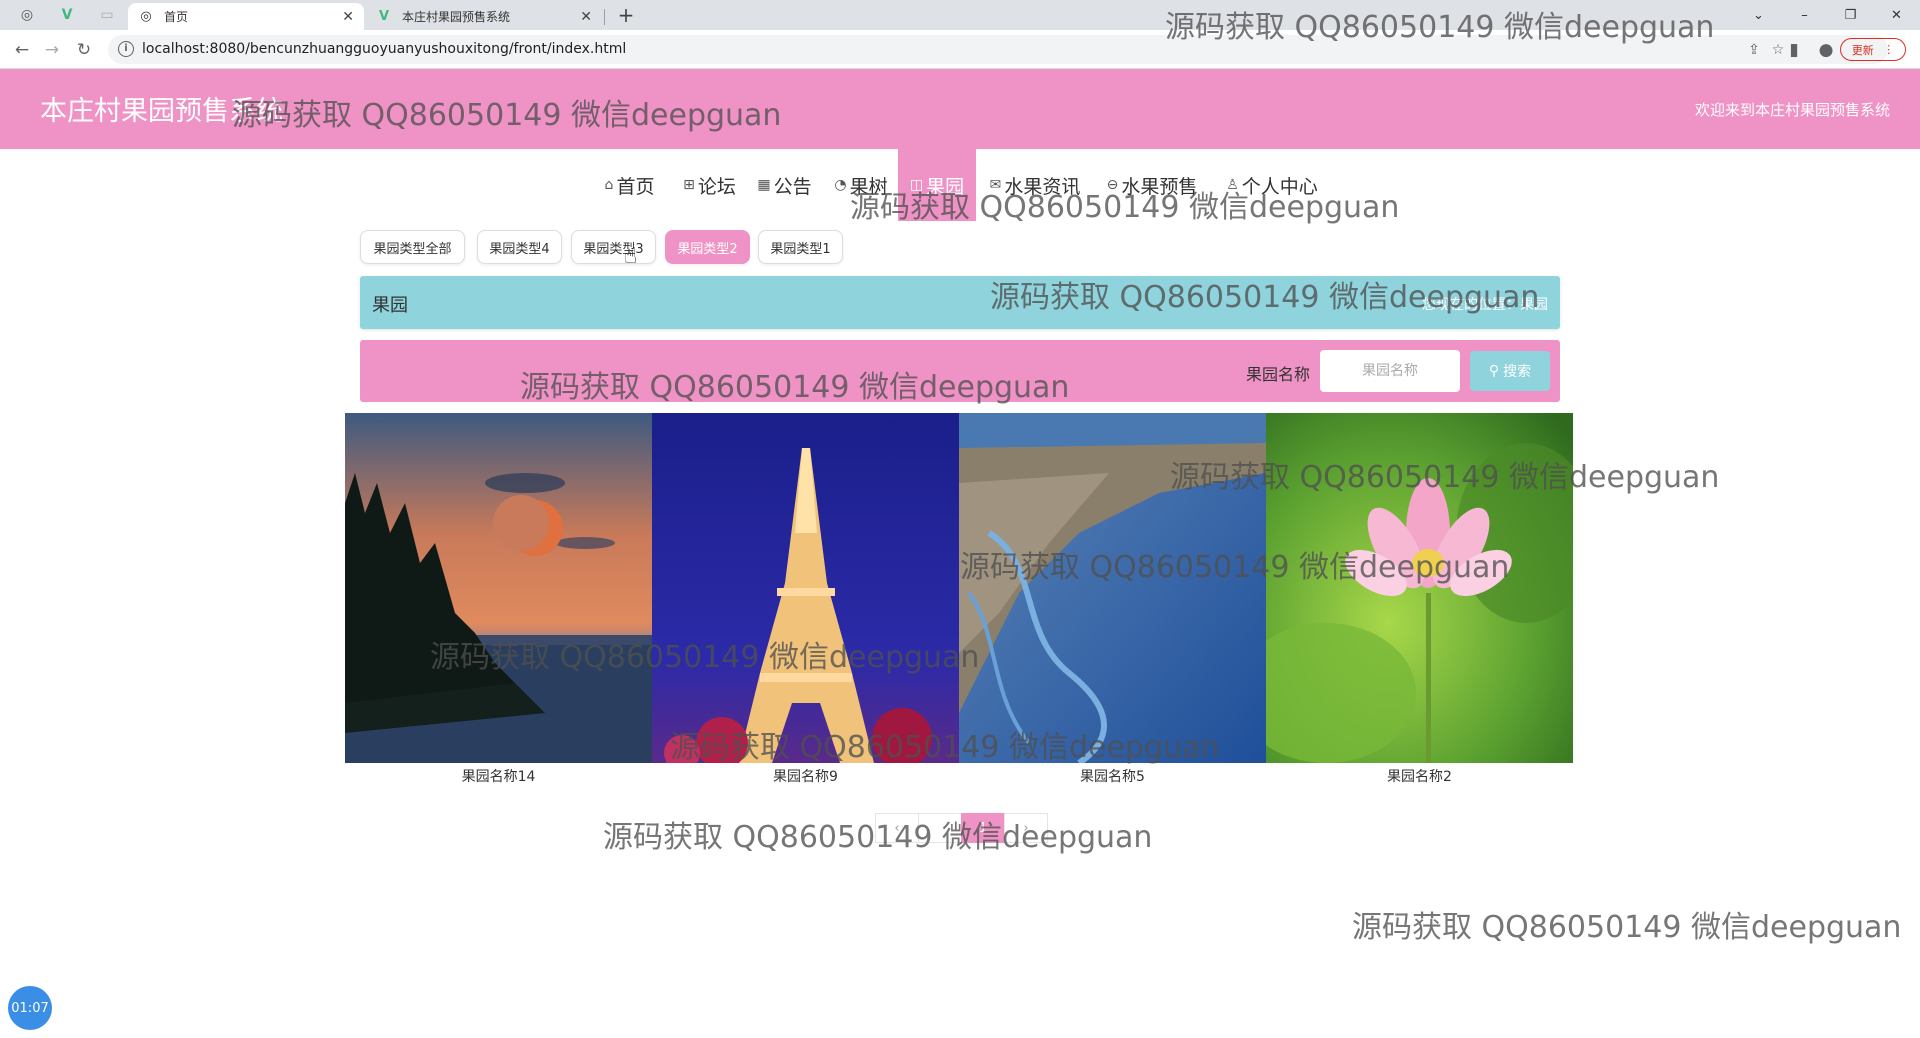 Image resolution: width=1920 pixels, height=1038 pixels. Describe the element at coordinates (631, 256) in the screenshot. I see `mouse-cursor-icon: ☝` at that location.